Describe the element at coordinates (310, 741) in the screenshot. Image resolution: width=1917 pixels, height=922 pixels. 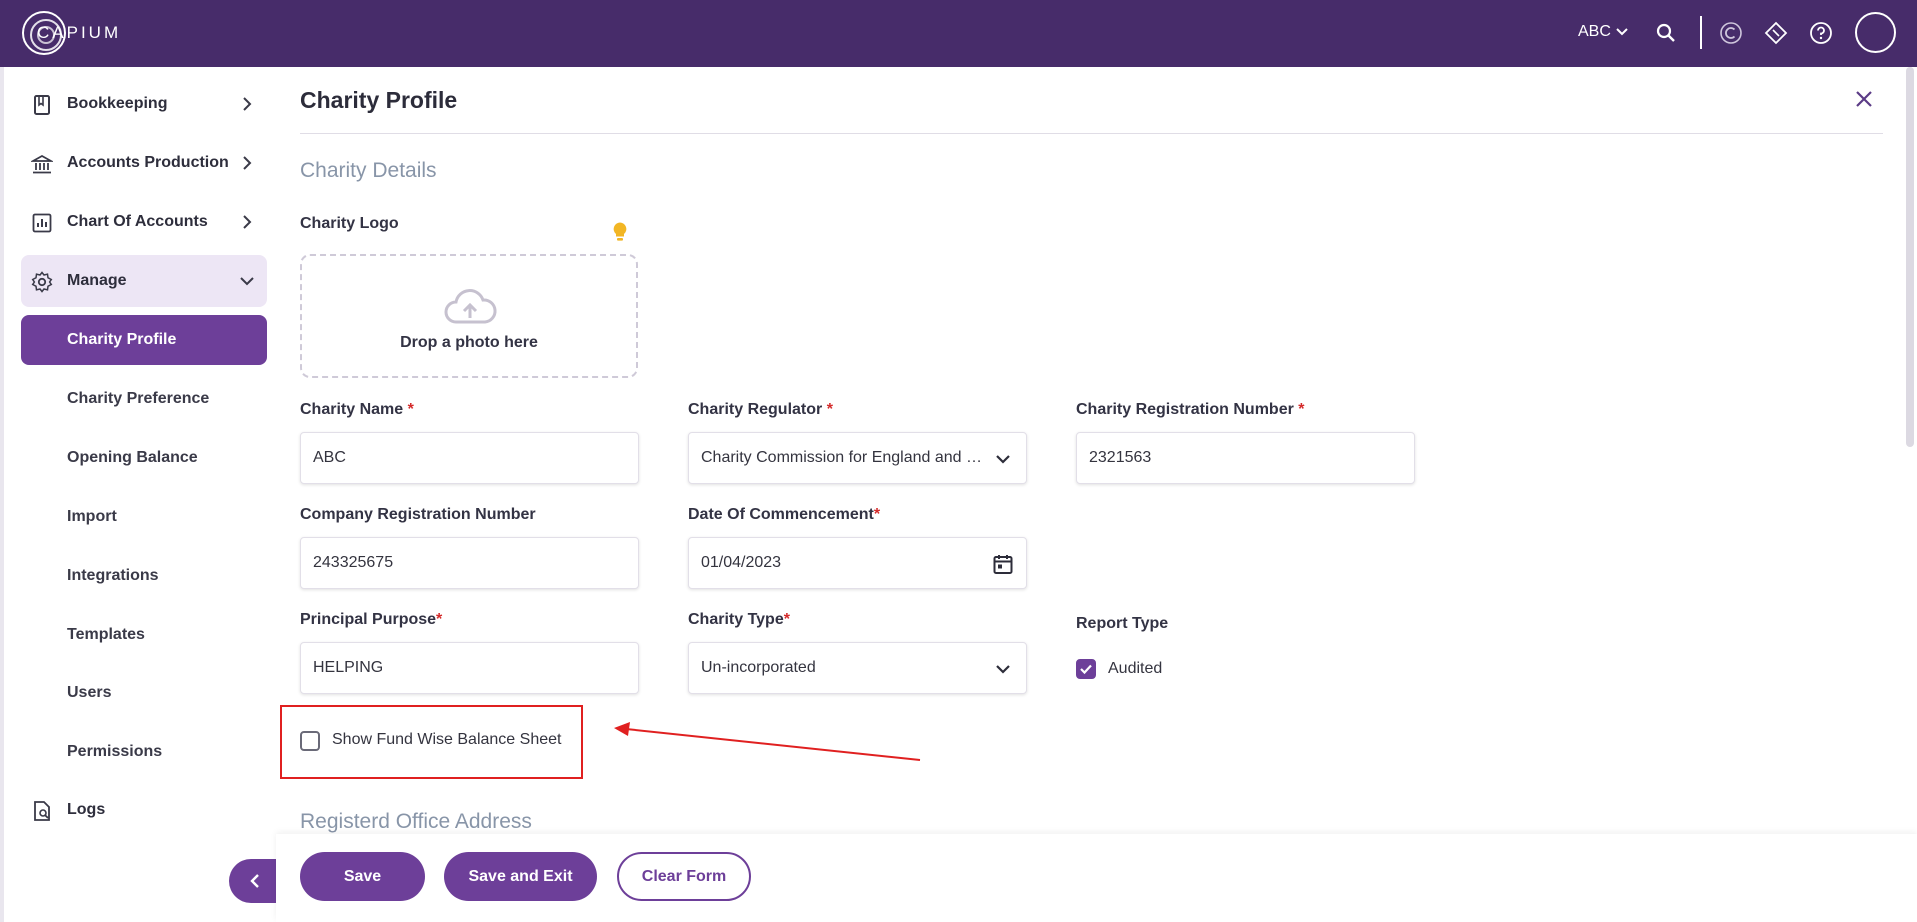
I see `fund-wise-checkbox` at that location.